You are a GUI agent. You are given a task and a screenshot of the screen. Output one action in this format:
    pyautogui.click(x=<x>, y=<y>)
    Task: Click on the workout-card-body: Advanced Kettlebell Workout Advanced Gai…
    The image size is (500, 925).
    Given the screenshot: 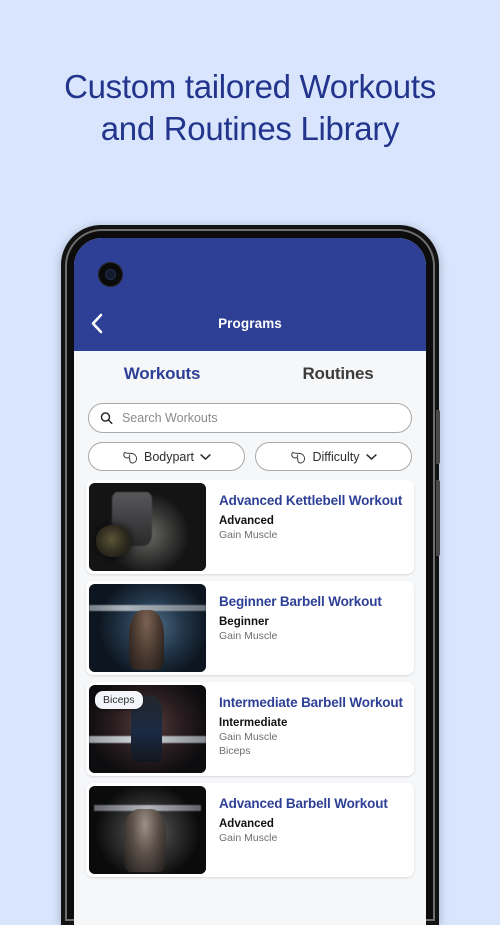 What is the action you would take?
    pyautogui.click(x=310, y=527)
    